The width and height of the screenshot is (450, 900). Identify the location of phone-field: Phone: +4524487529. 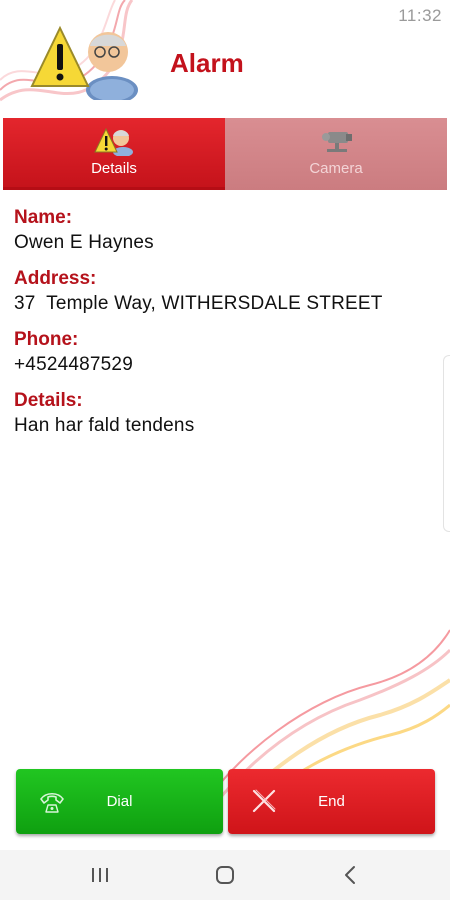
(224, 353).